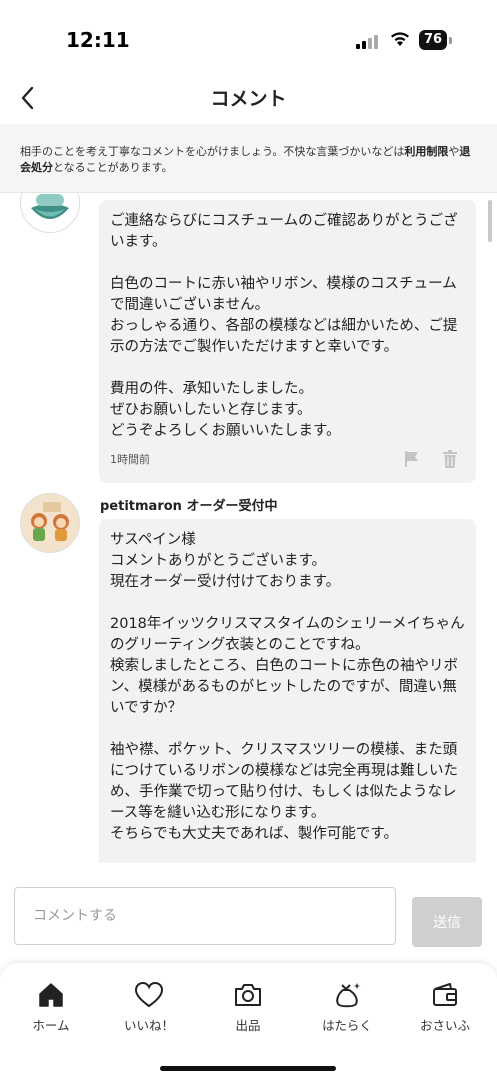 The image size is (497, 1080). What do you see at coordinates (368, 41) in the screenshot?
I see `cellular-signal-icon` at bounding box center [368, 41].